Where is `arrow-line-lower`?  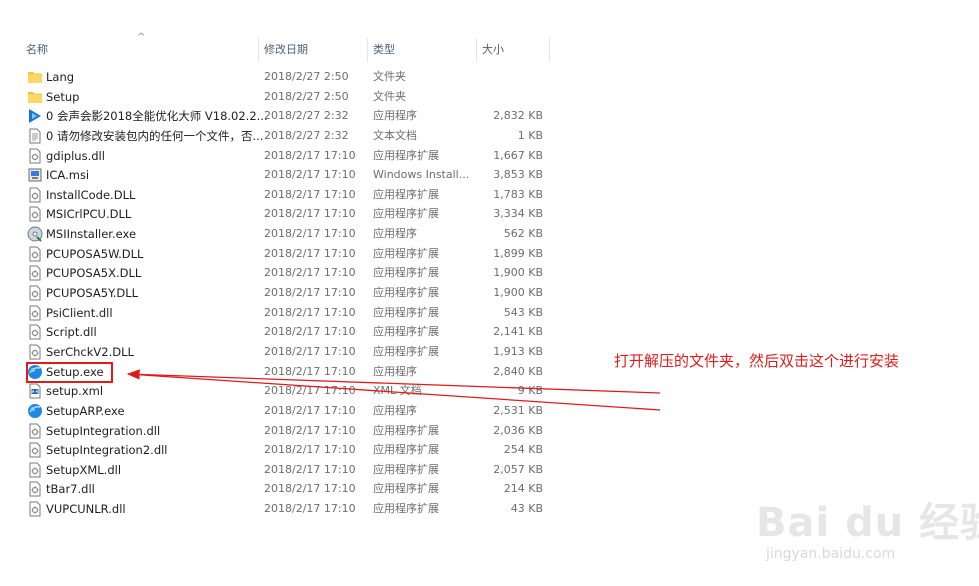
arrow-line-lower is located at coordinates (394, 392).